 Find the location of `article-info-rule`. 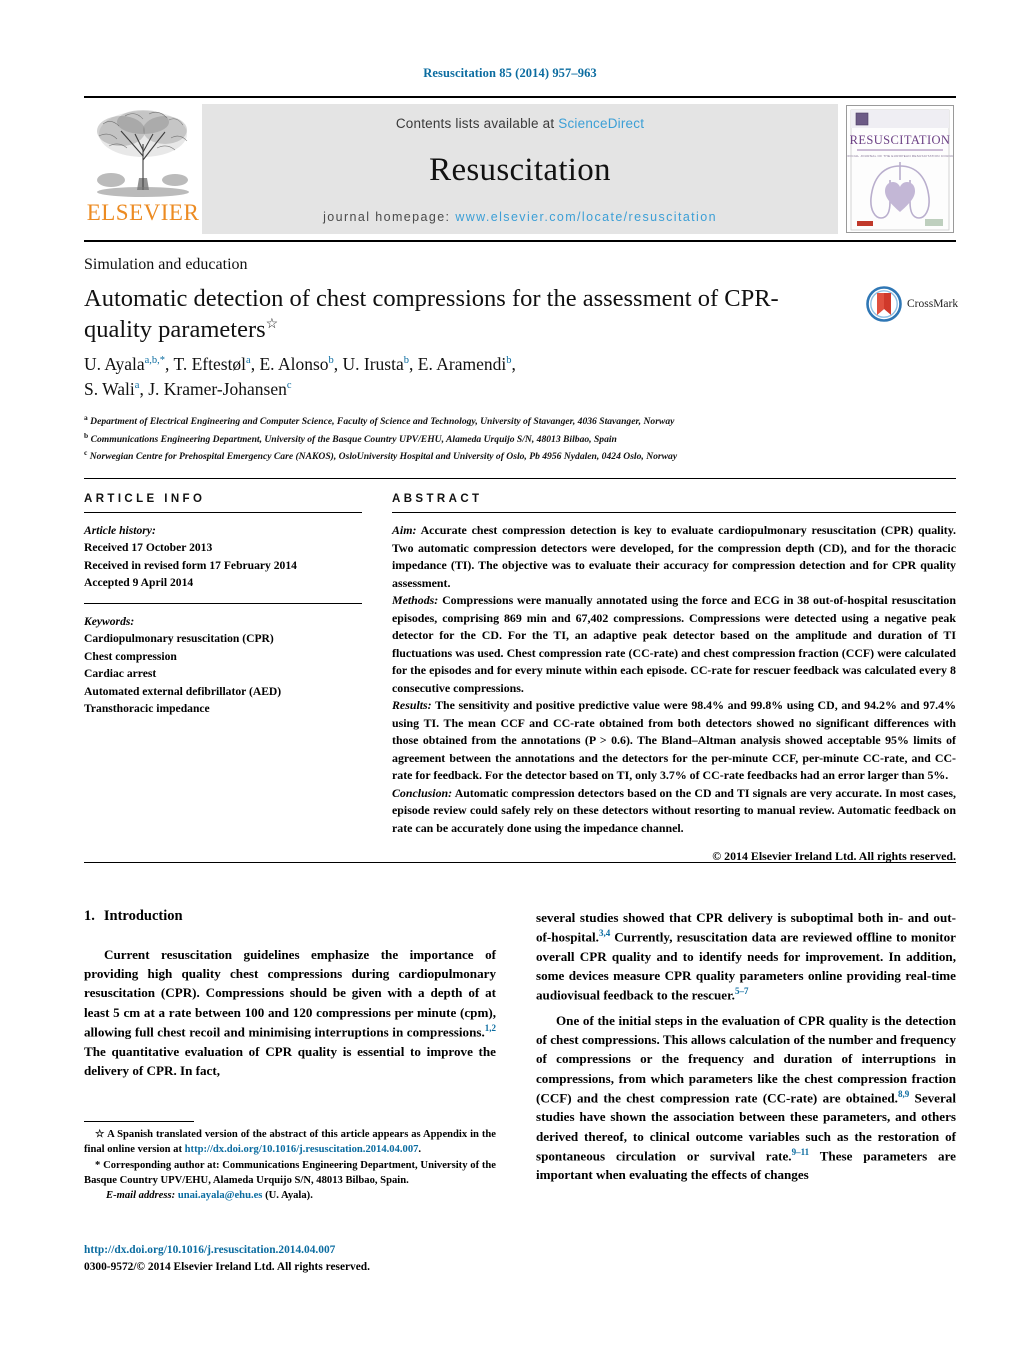

article-info-rule is located at coordinates (223, 512).